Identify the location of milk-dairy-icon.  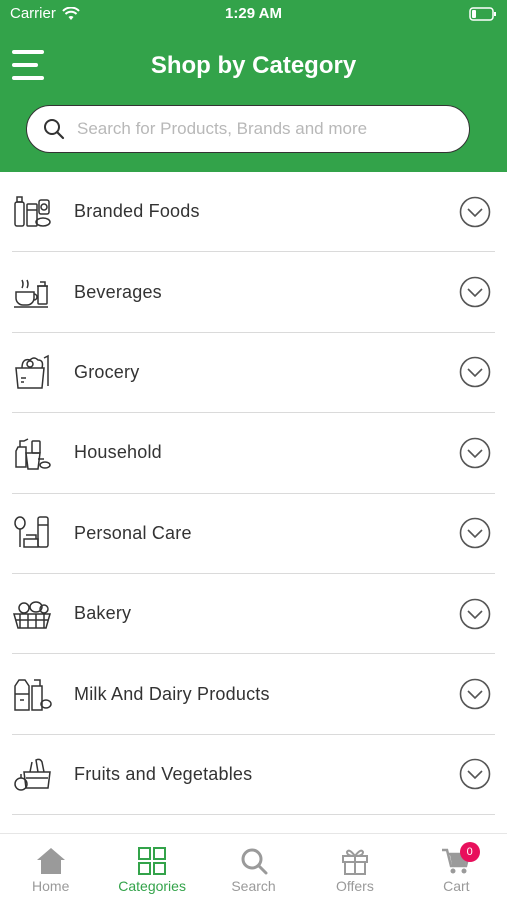
(33, 695).